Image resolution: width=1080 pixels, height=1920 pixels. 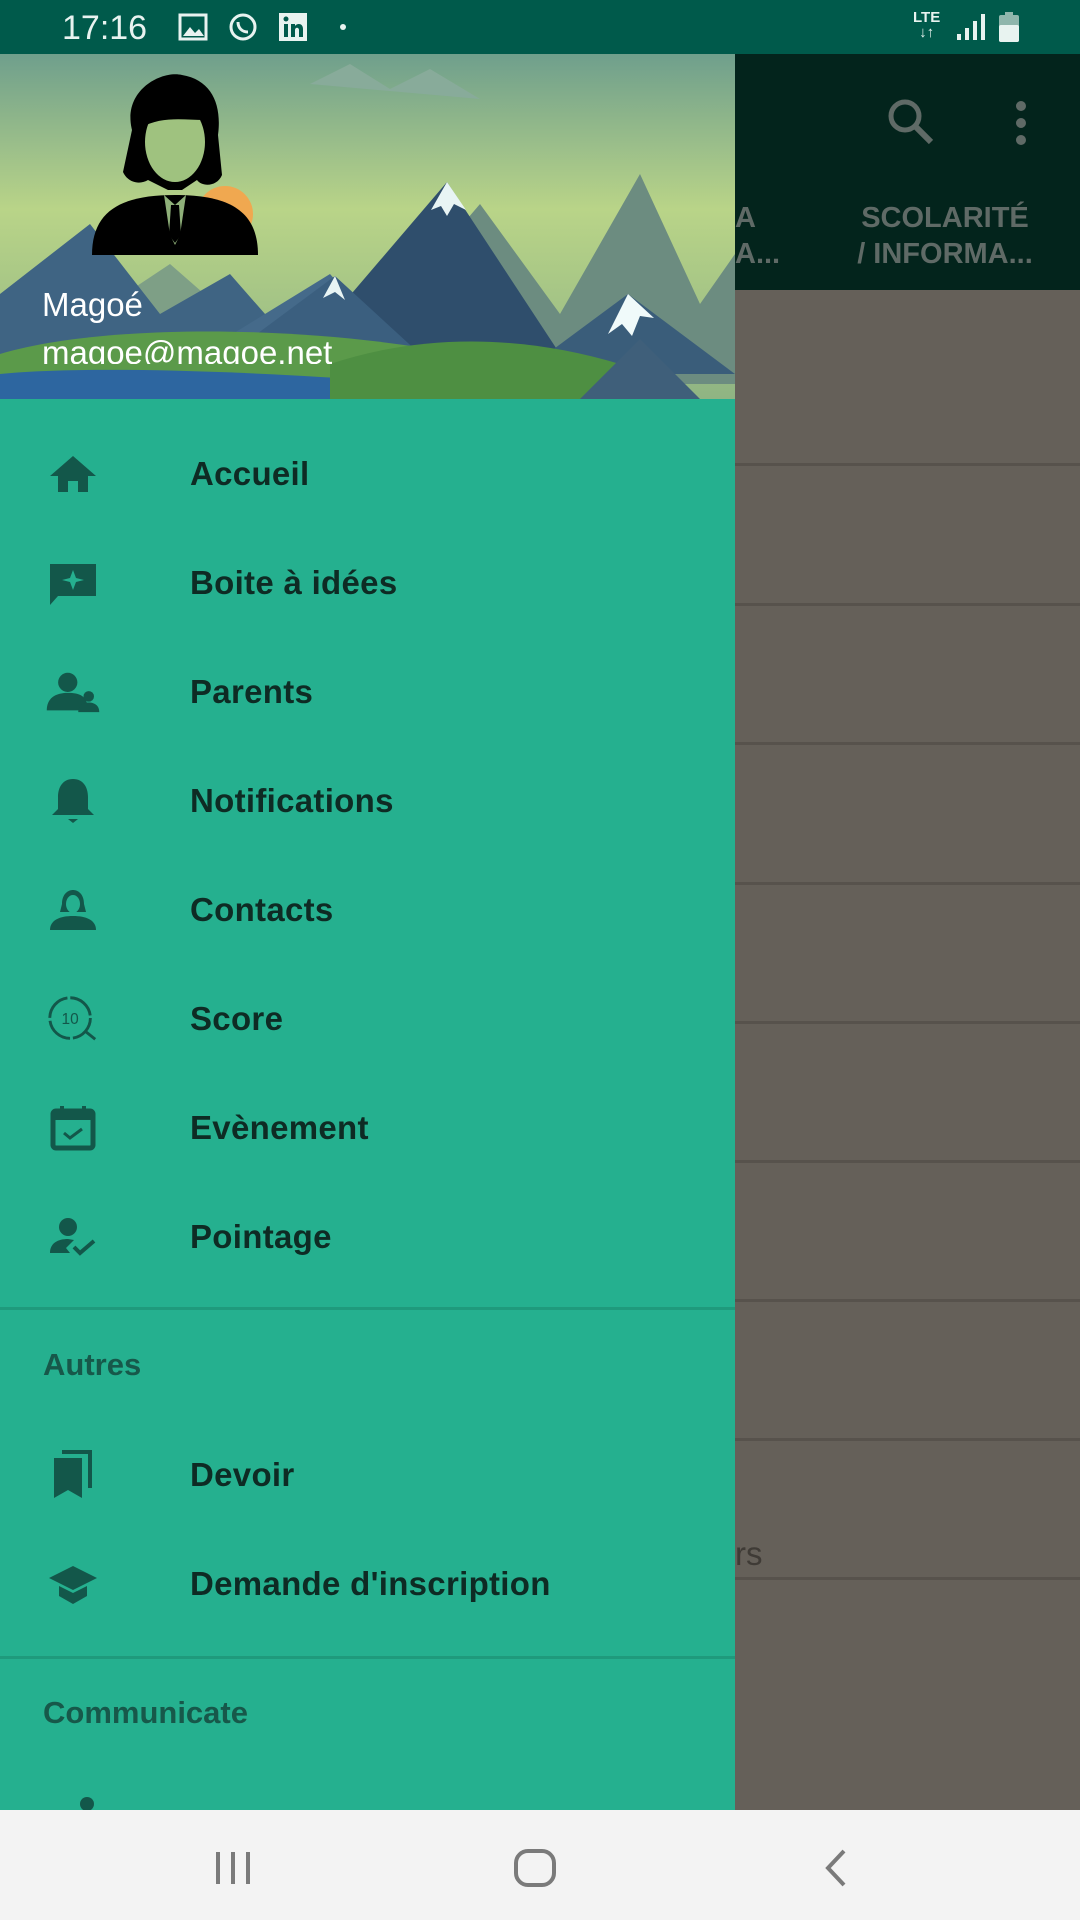 I want to click on idea-message-icon, so click(x=73, y=583).